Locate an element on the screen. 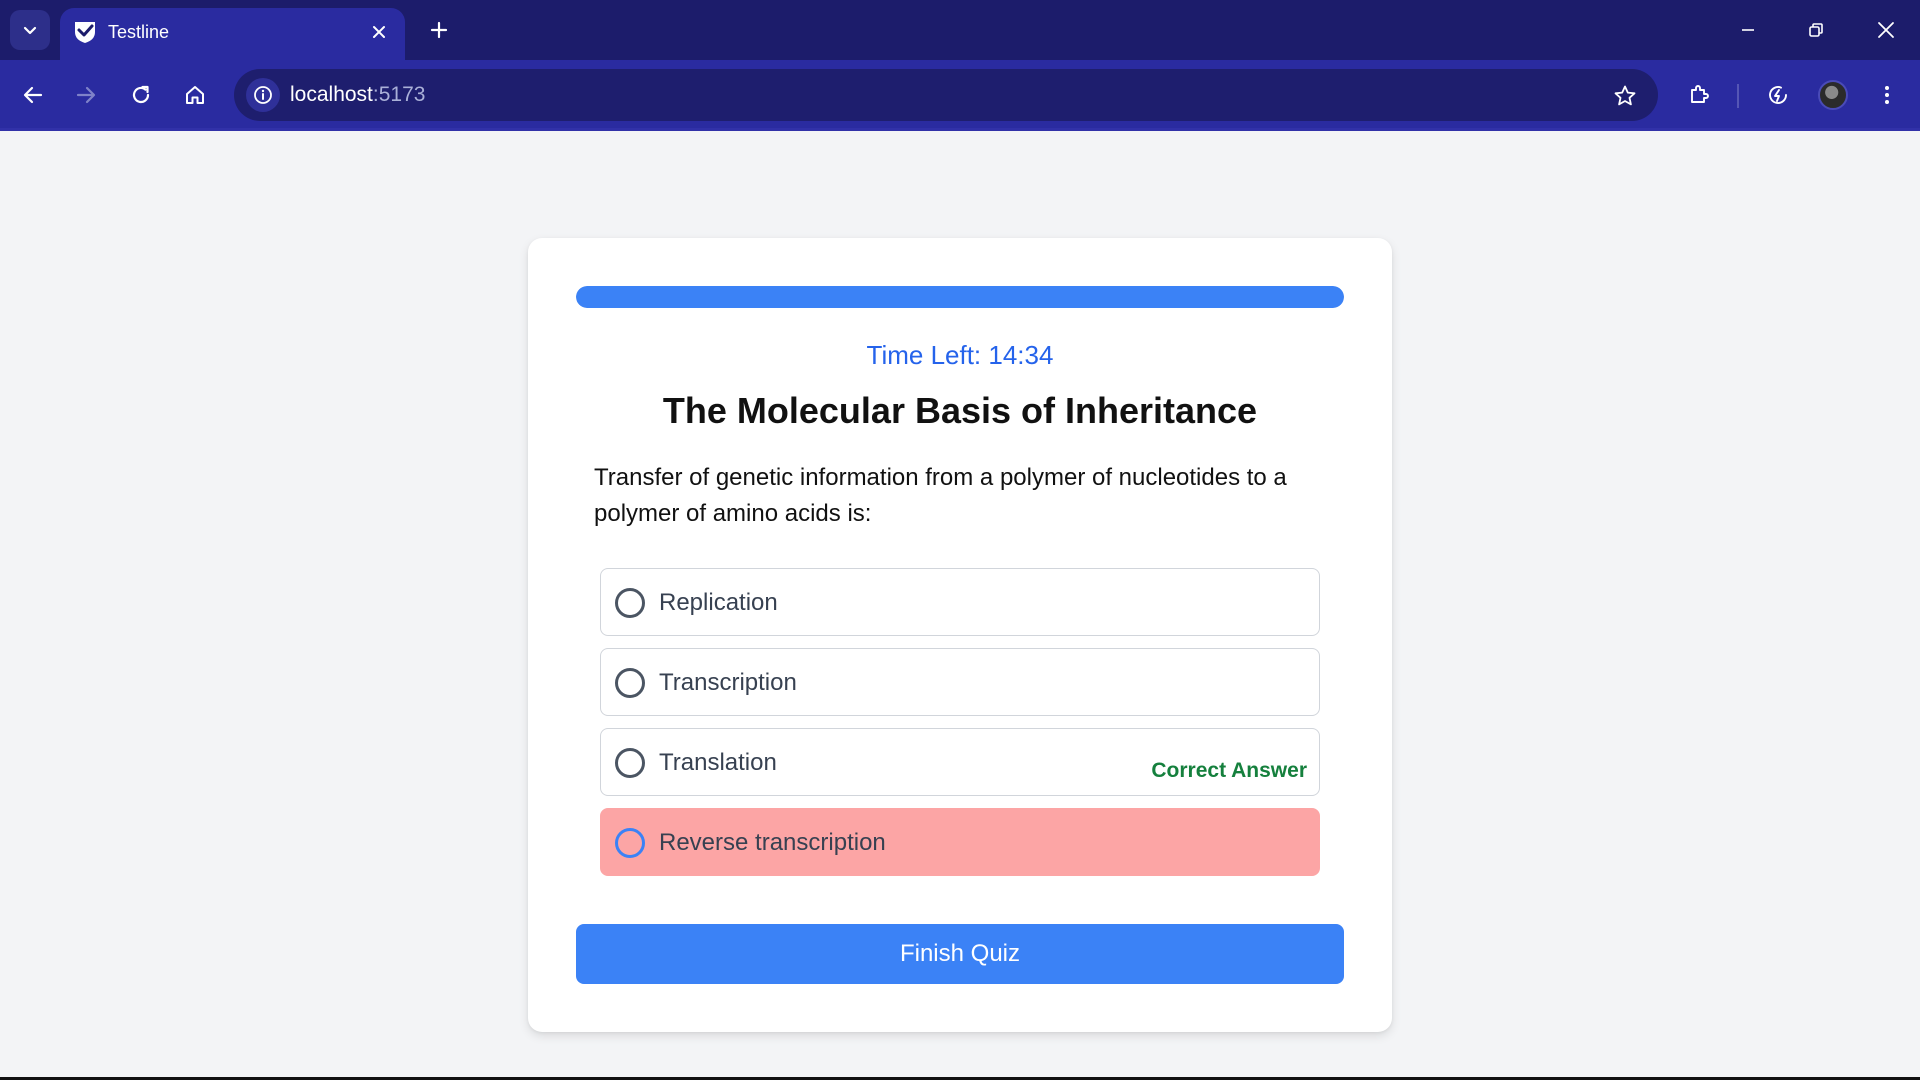  quiz-title: The Molecular Basis of Inheritance is located at coordinates (960, 410).